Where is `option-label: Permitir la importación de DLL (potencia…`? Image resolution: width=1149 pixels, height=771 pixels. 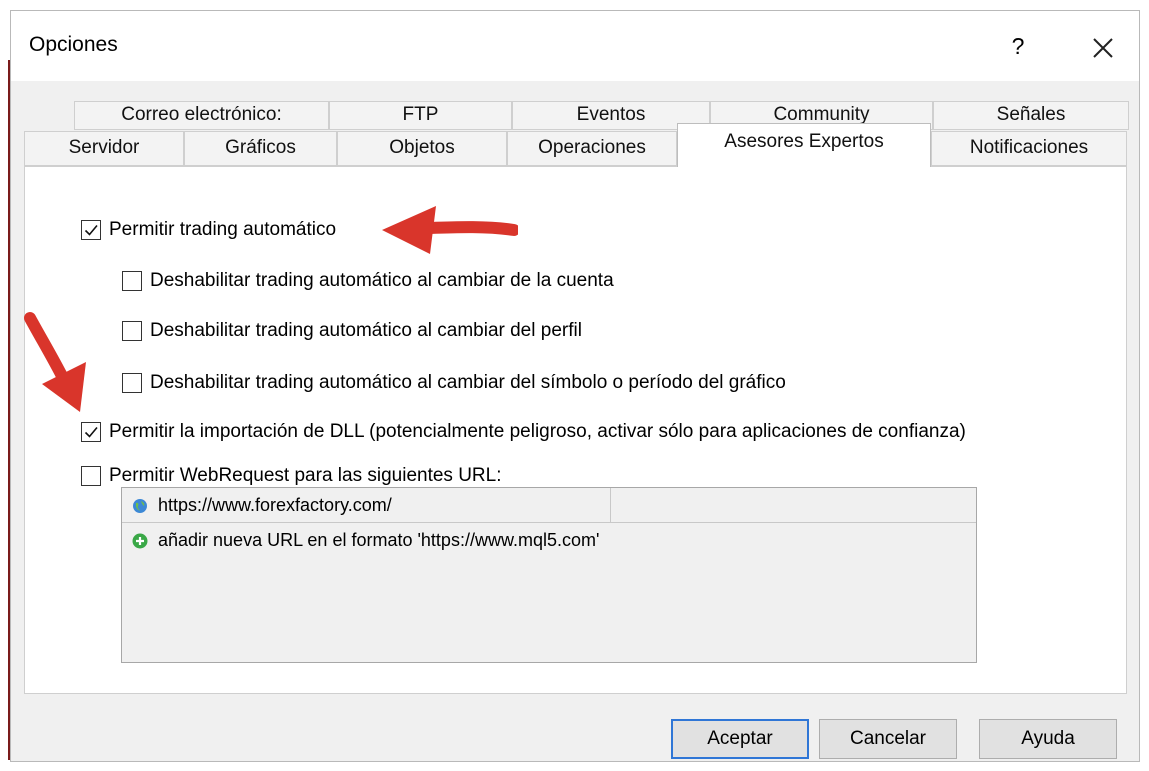
option-label: Permitir la importación de DLL (potencia… is located at coordinates (537, 431).